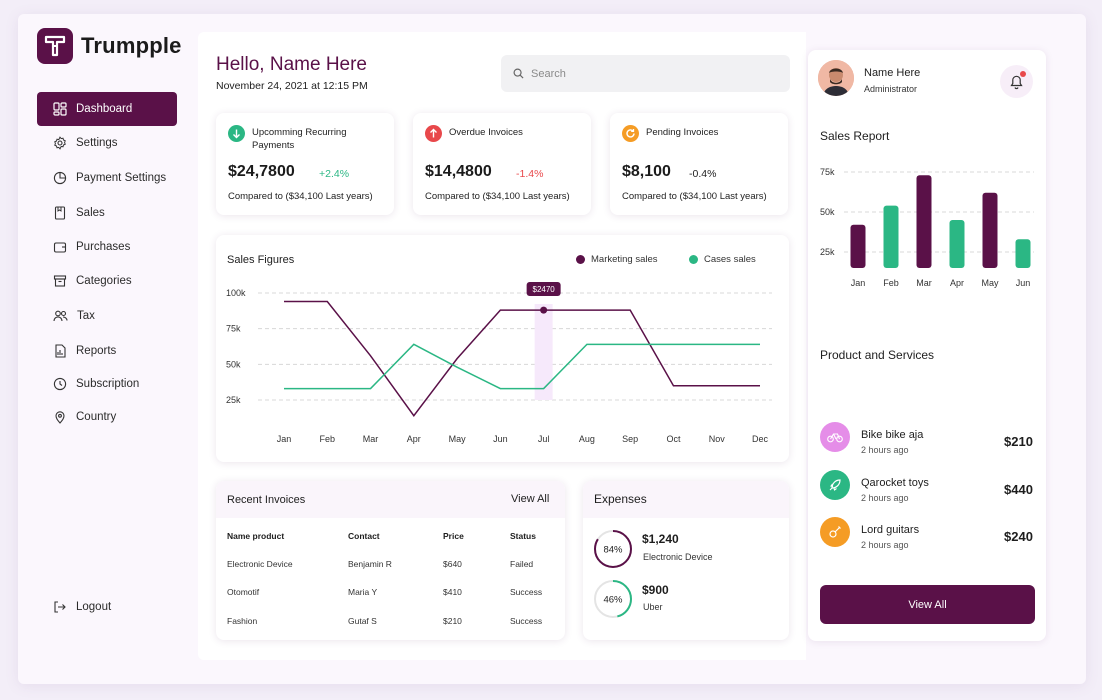  What do you see at coordinates (291, 64) in the screenshot?
I see `greeting-title: Hello, Name Here` at bounding box center [291, 64].